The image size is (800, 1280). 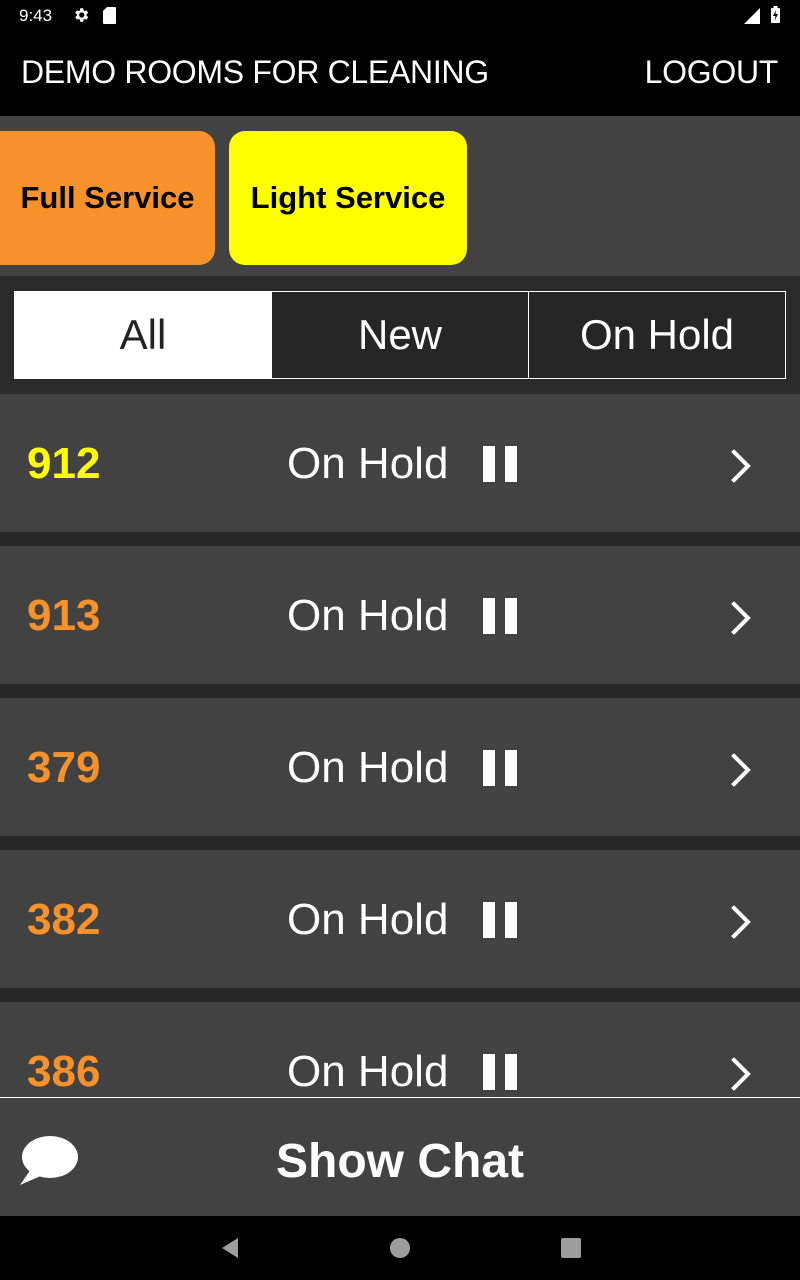 What do you see at coordinates (107, 198) in the screenshot?
I see `full-service-button: Full Service` at bounding box center [107, 198].